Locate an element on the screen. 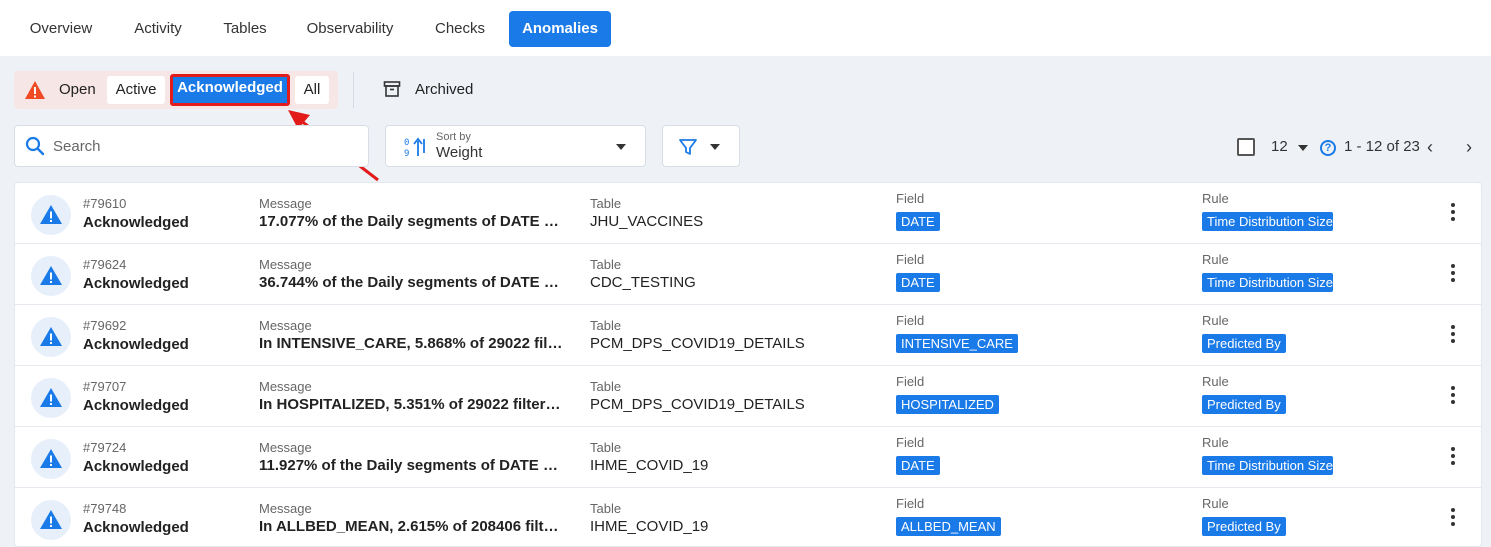 Image resolution: width=1491 pixels, height=547 pixels. table-value: CDC_TESTING is located at coordinates (643, 282).